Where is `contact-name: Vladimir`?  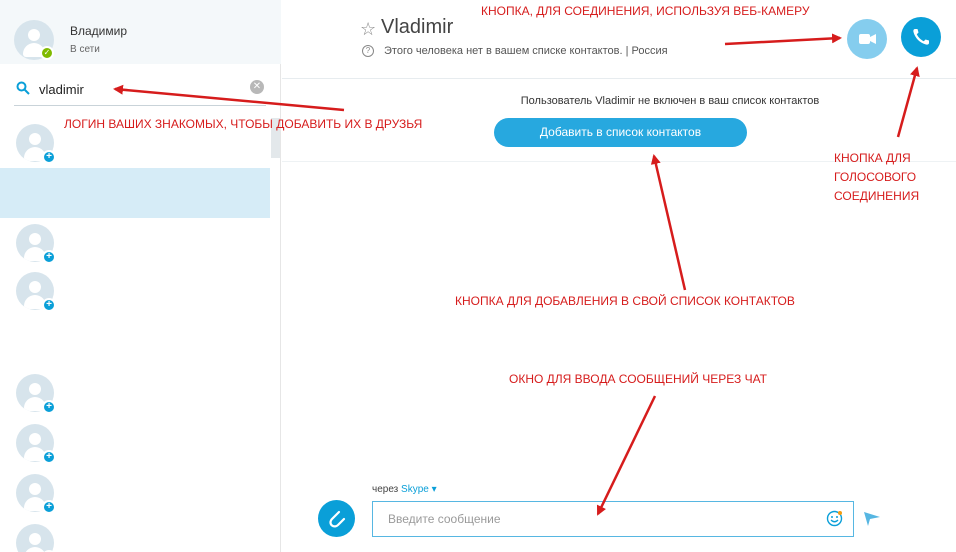 contact-name: Vladimir is located at coordinates (417, 27).